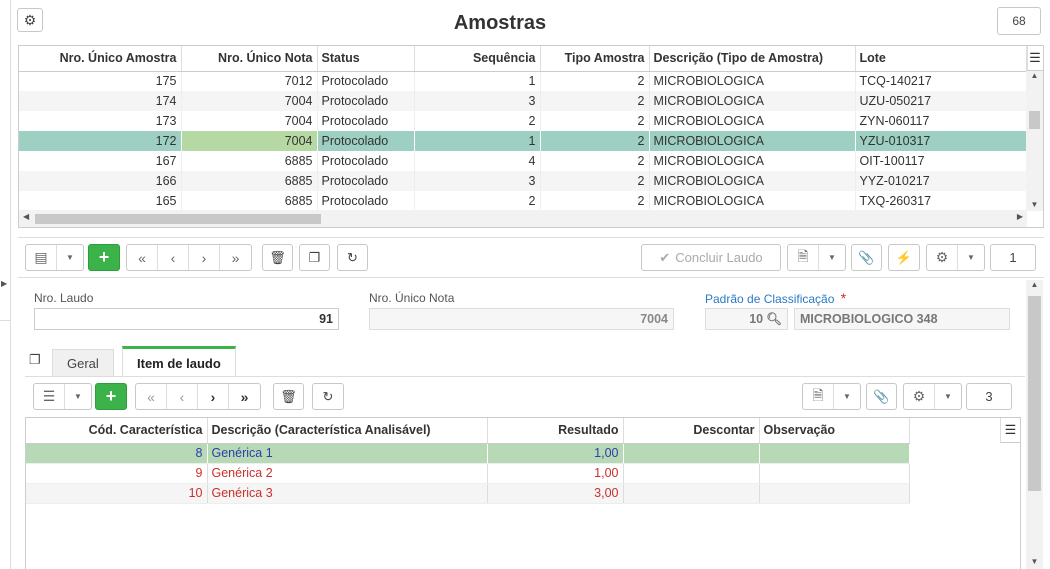  What do you see at coordinates (468, 493) in the screenshot?
I see `table-row: 10 Genérica 3 3,00` at bounding box center [468, 493].